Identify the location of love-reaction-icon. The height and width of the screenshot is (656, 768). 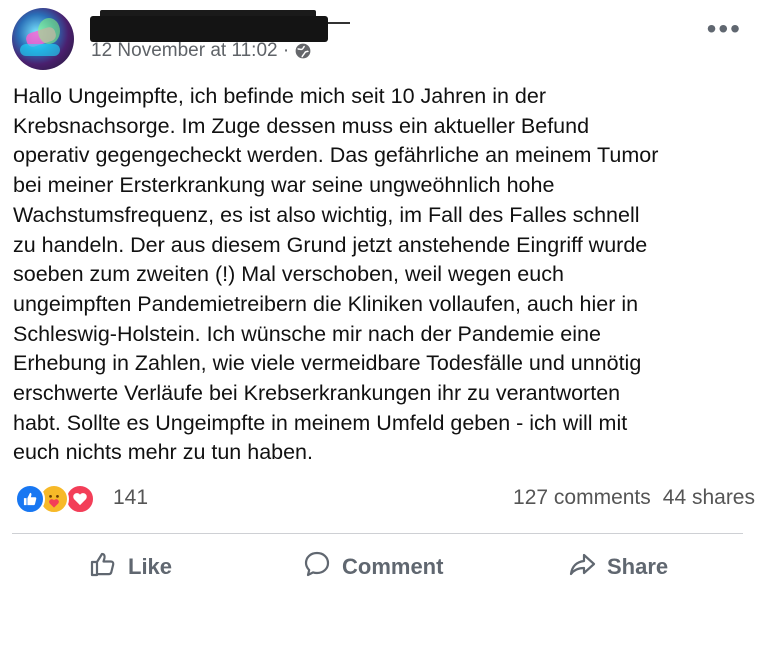
(80, 499).